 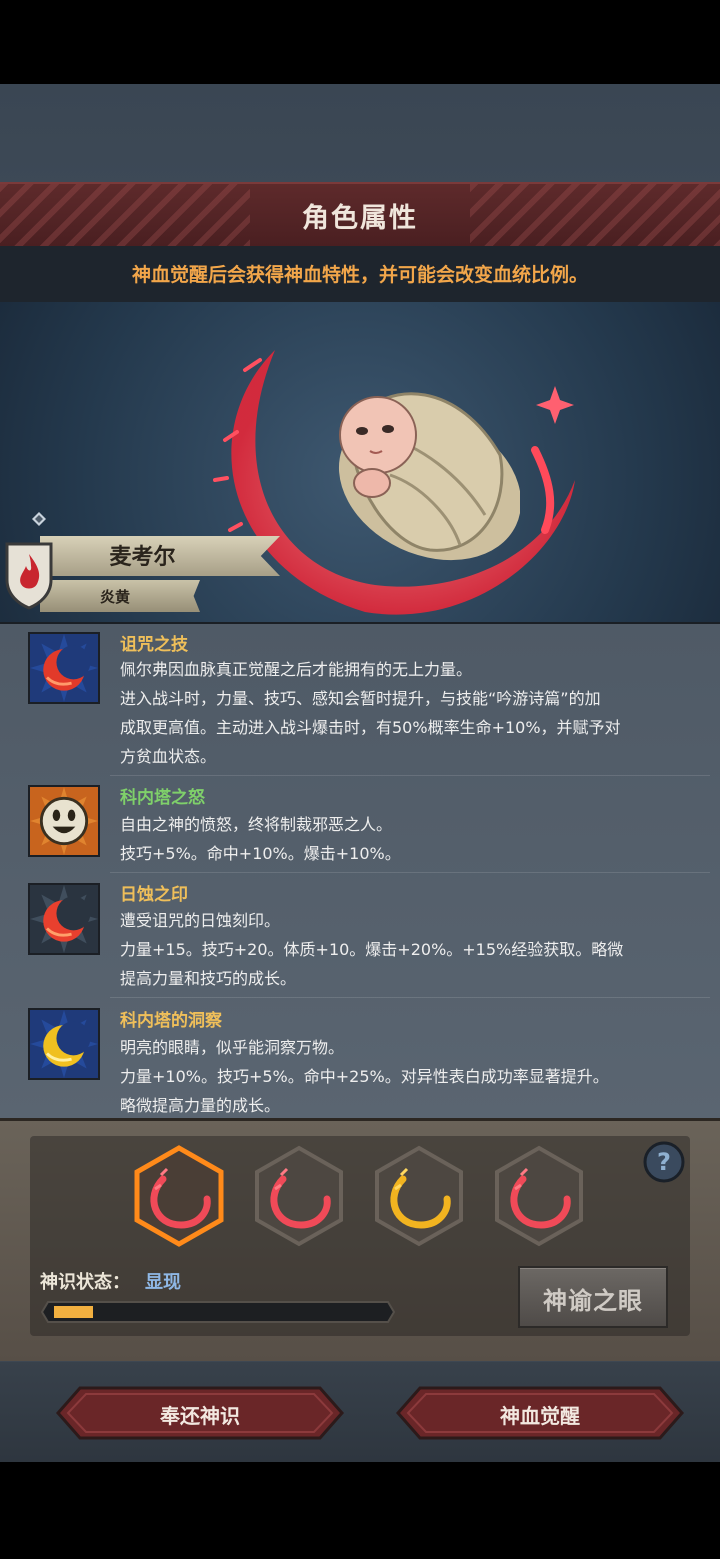 I want to click on hint-bar: 神血觉醒后会获得神血特性，并可能会改变血统比例。, so click(x=360, y=274).